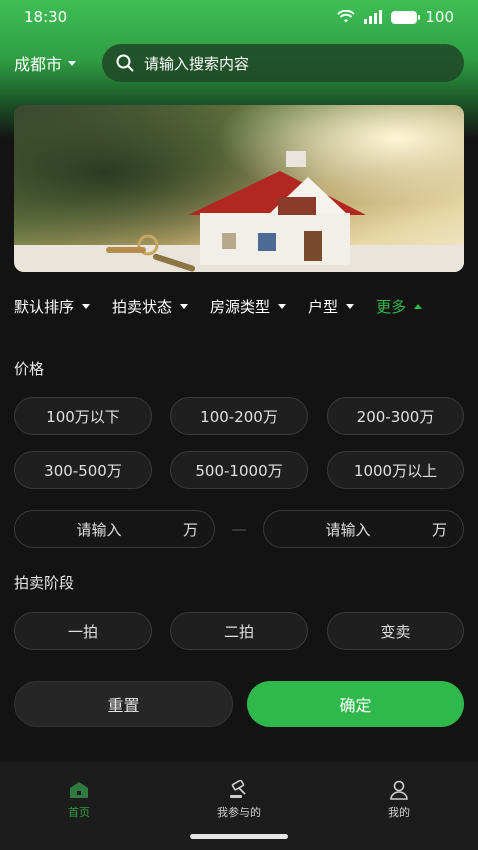  Describe the element at coordinates (395, 631) in the screenshot. I see `stage-option: 变卖` at that location.